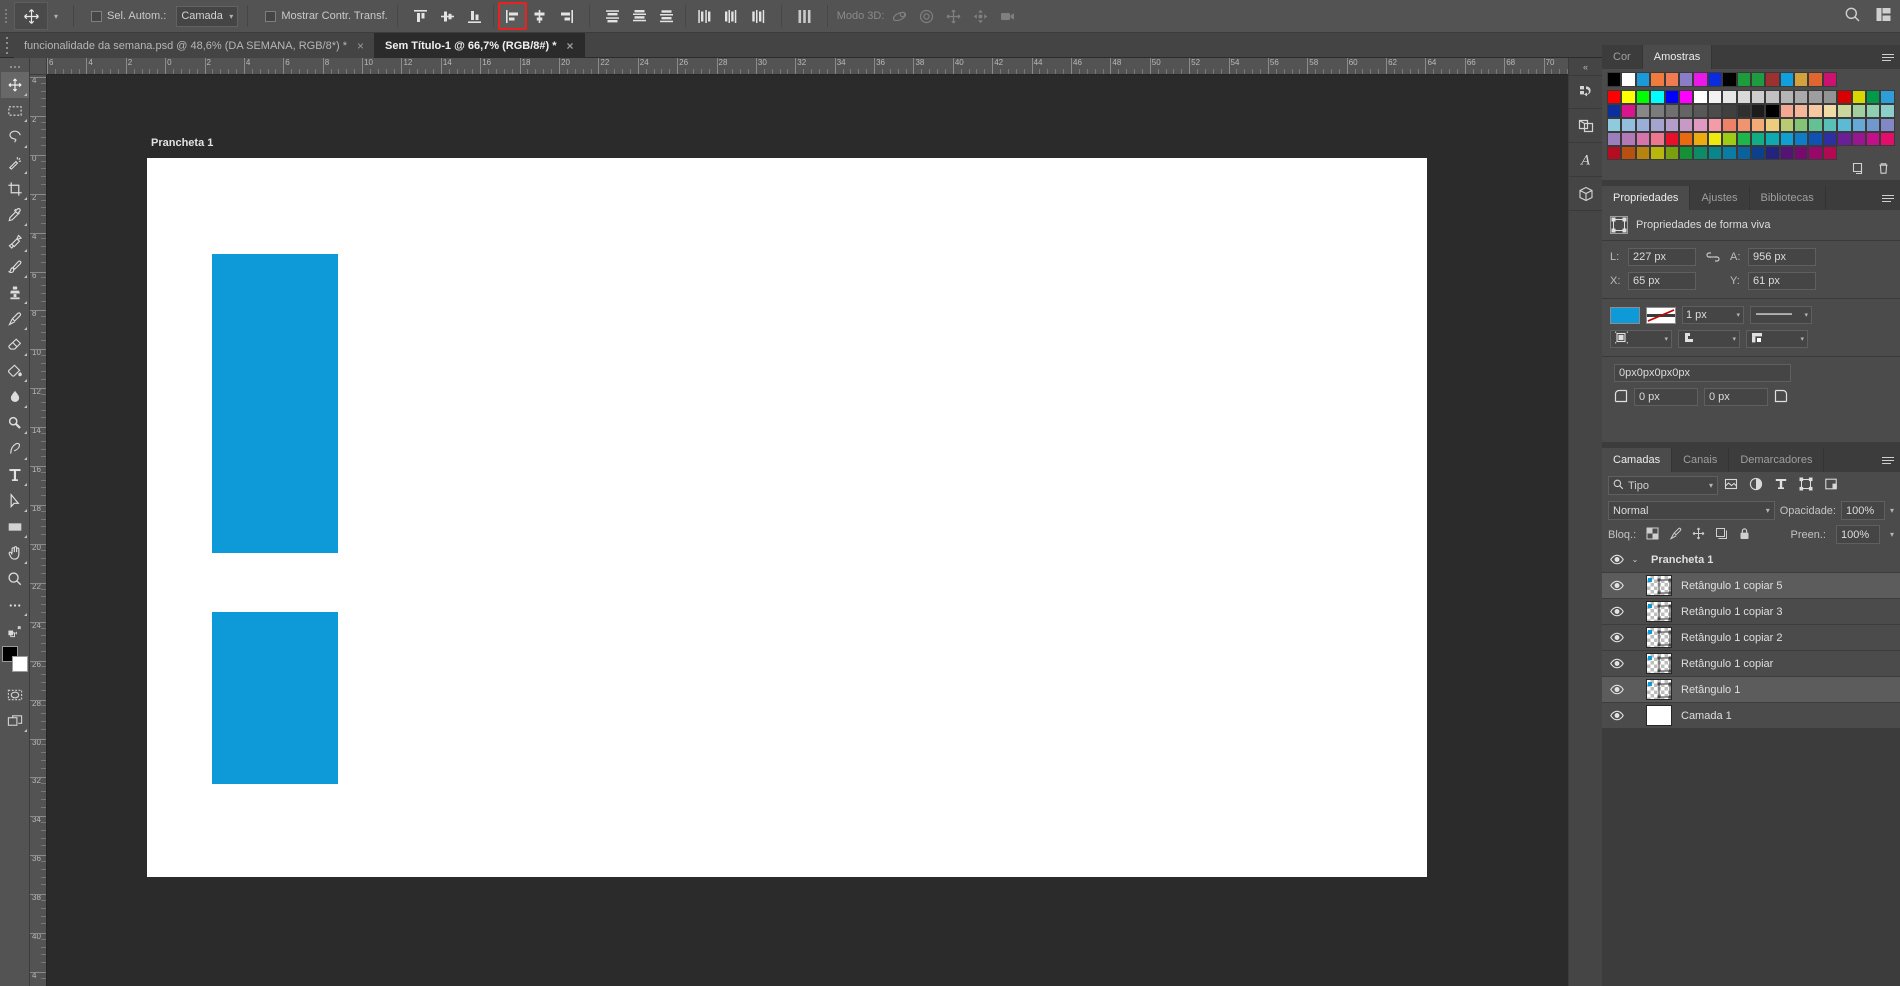 This screenshot has height=986, width=1900. Describe the element at coordinates (1585, 160) in the screenshot. I see `character-panel-icon: A` at that location.